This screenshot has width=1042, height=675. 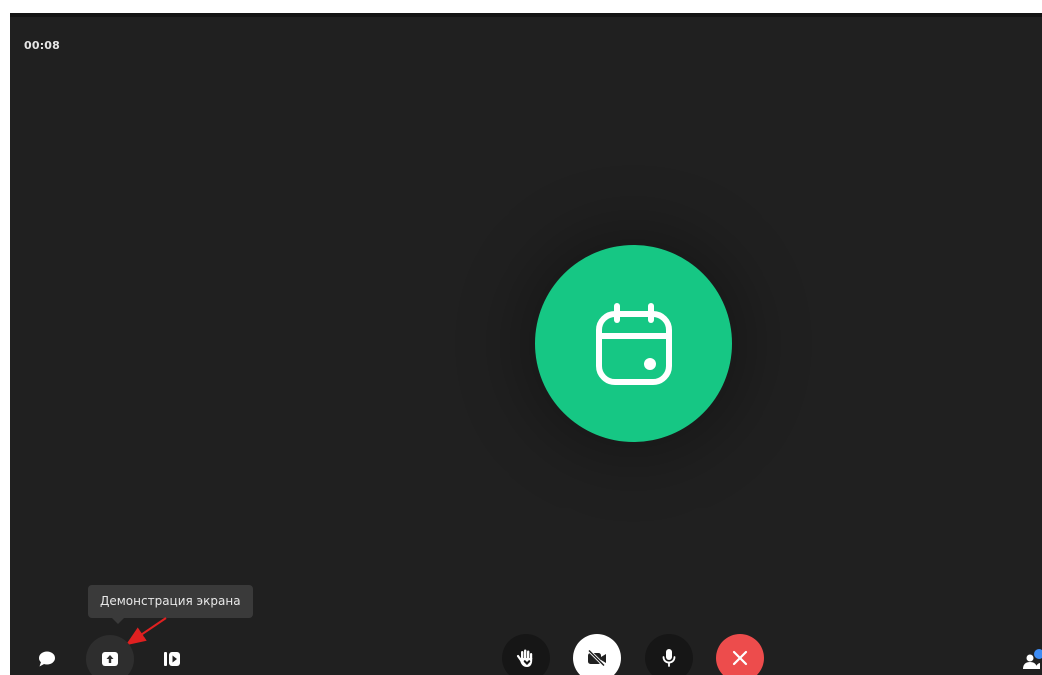 I want to click on screen-share-icon, so click(x=110, y=659).